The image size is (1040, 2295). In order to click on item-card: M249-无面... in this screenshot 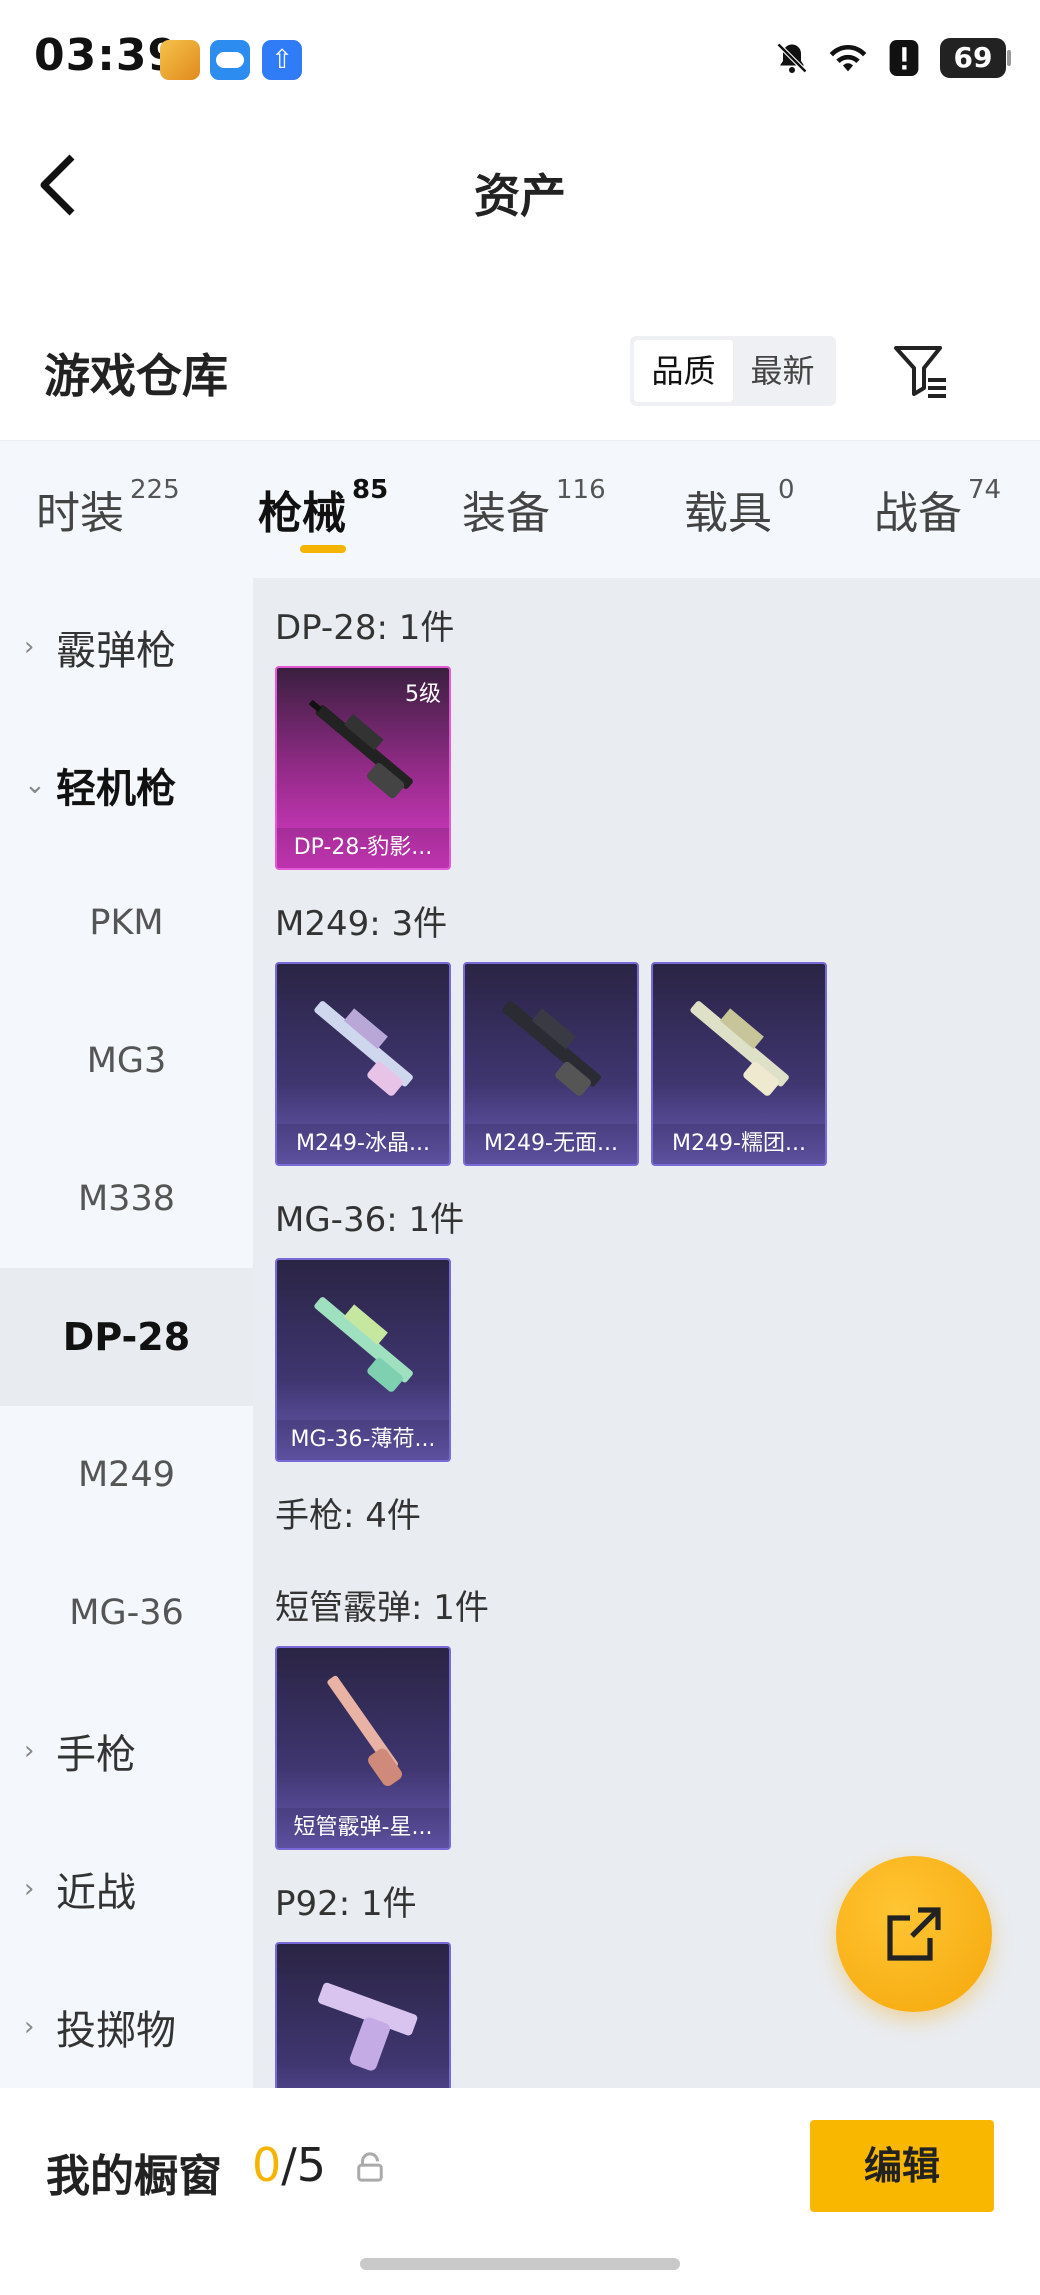, I will do `click(551, 1064)`.